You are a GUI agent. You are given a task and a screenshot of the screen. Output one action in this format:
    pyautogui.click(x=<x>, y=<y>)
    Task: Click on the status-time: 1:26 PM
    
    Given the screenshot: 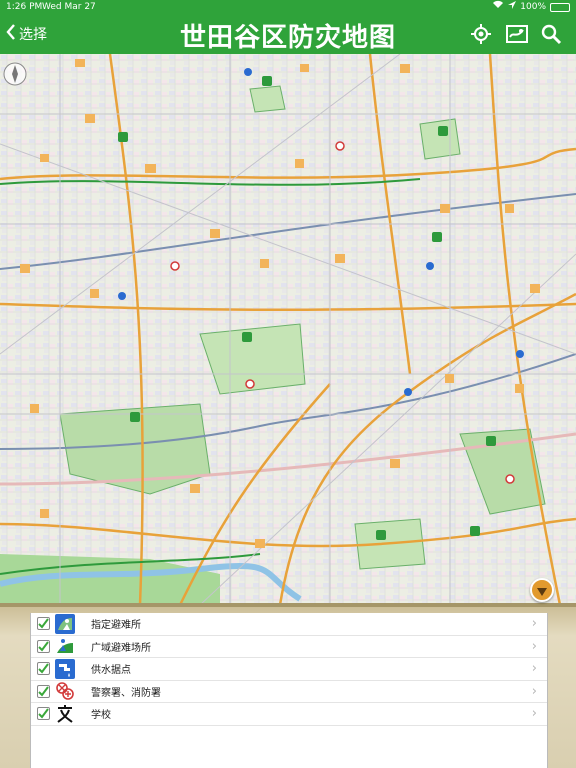 What is the action you would take?
    pyautogui.click(x=24, y=7)
    